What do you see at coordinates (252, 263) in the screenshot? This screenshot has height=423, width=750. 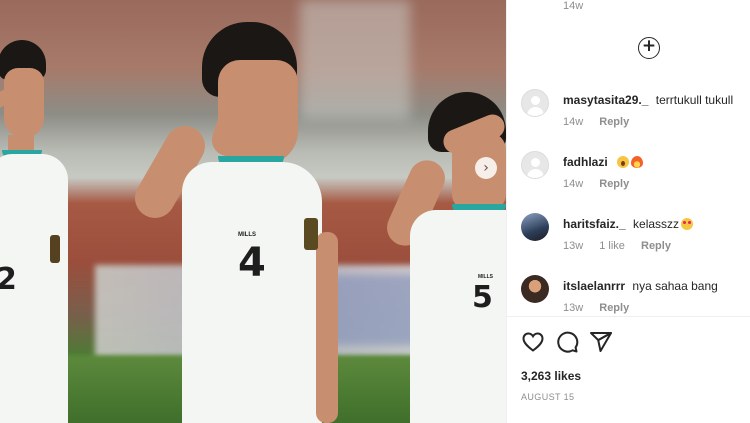 I see `jersey-number: 4` at bounding box center [252, 263].